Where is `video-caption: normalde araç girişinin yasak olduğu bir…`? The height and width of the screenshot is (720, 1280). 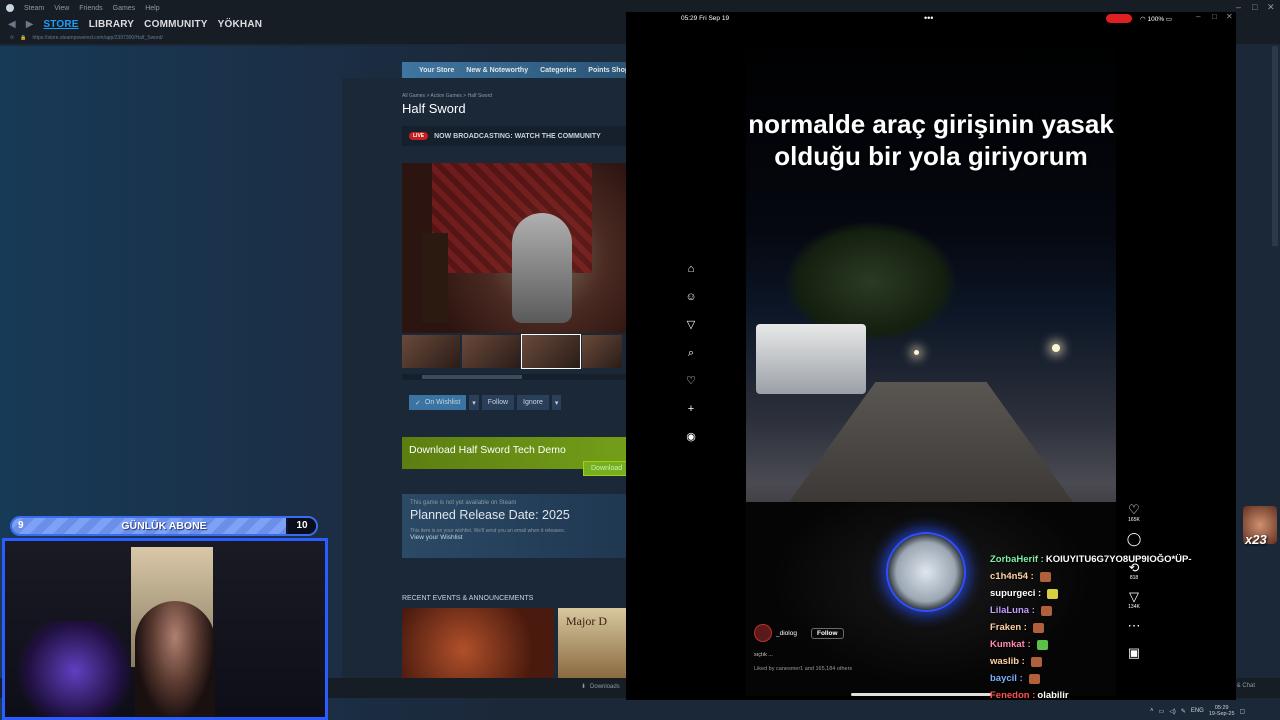 video-caption: normalde araç girişinin yasak olduğu bir… is located at coordinates (931, 140).